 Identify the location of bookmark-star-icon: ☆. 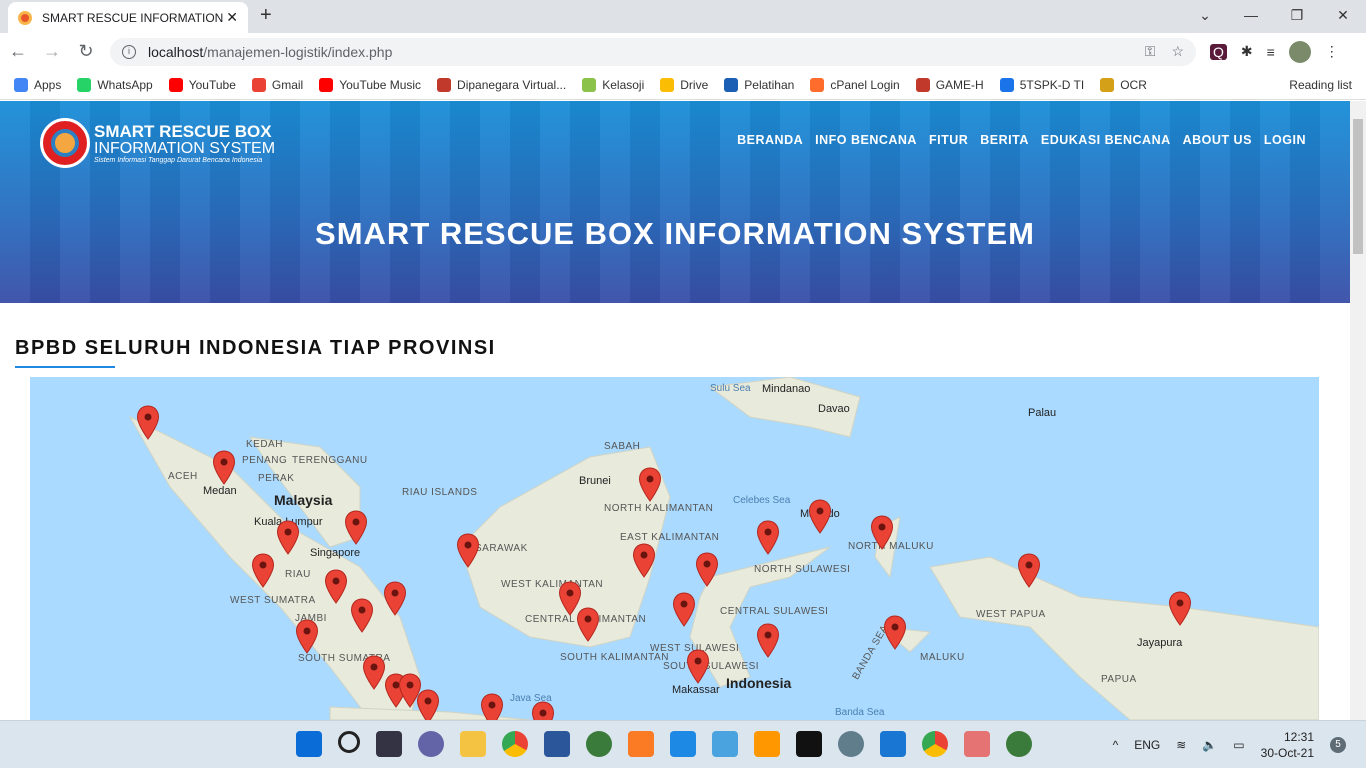
(1177, 51).